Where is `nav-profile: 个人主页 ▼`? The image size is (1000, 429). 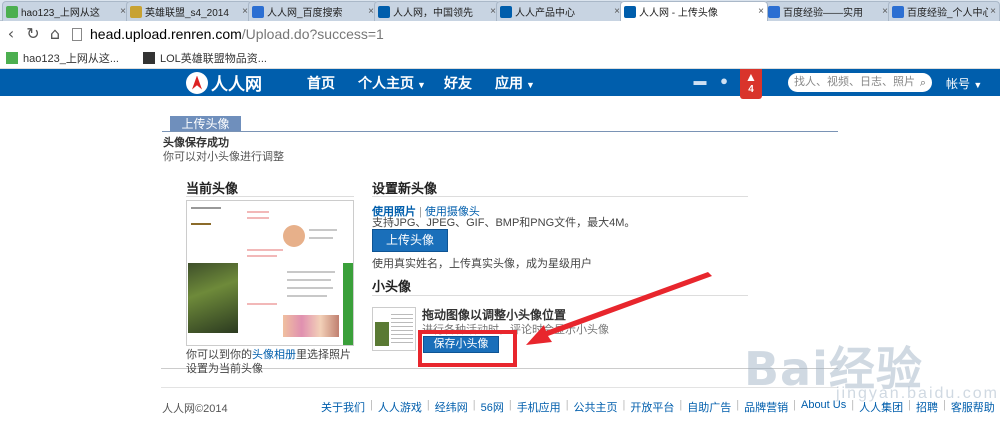 nav-profile: 个人主页 ▼ is located at coordinates (392, 83).